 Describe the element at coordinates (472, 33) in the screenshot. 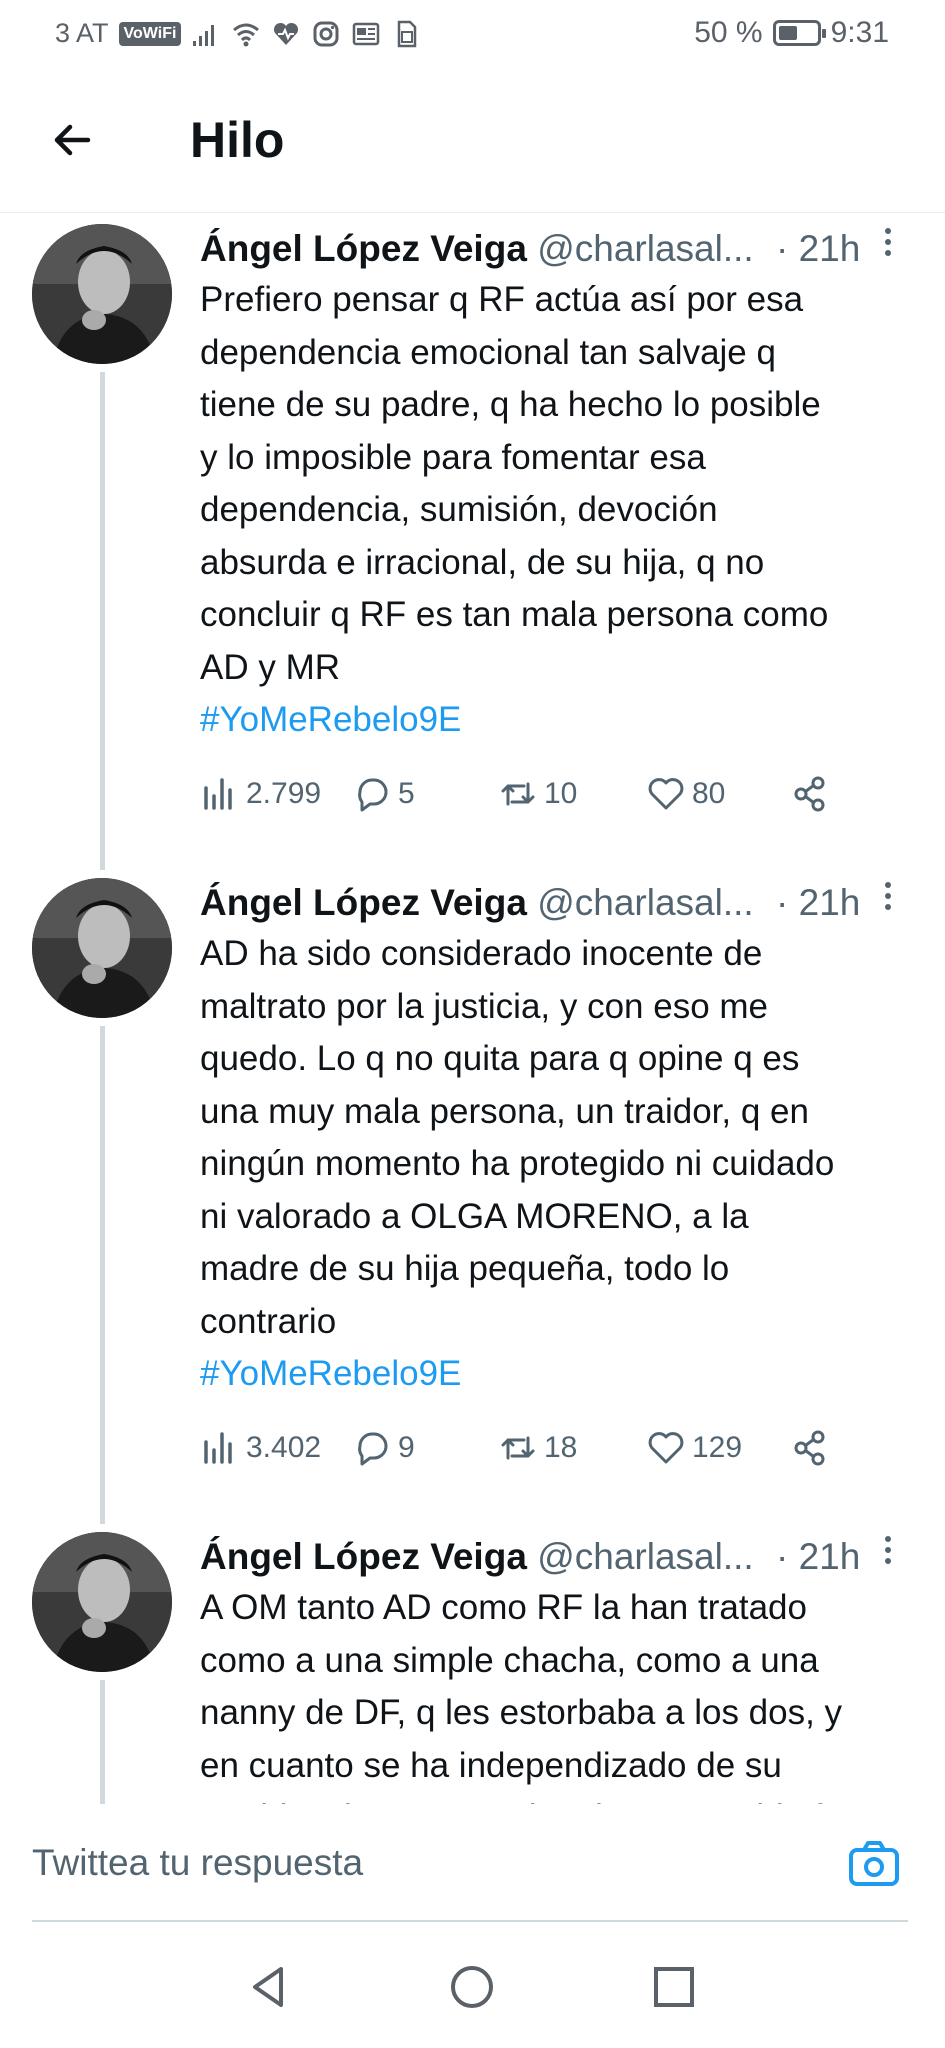

I see `status-bar: 3 AT VoWiFi 50 % 9:31` at that location.